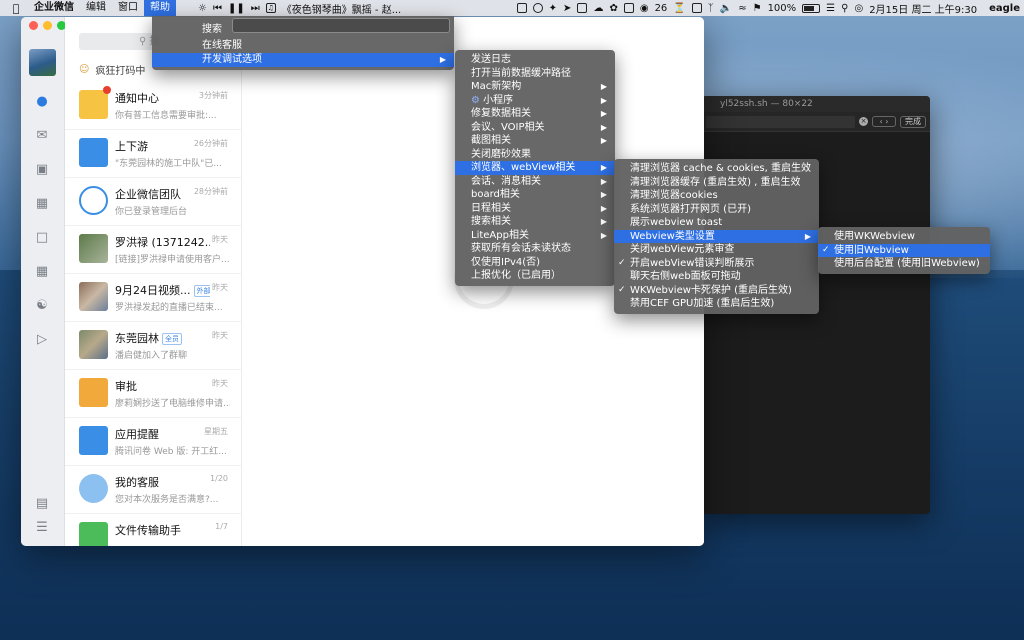 This screenshot has height=640, width=1024. What do you see at coordinates (603, 181) in the screenshot?
I see `submenu-arrow-icon: ▶` at bounding box center [603, 181].